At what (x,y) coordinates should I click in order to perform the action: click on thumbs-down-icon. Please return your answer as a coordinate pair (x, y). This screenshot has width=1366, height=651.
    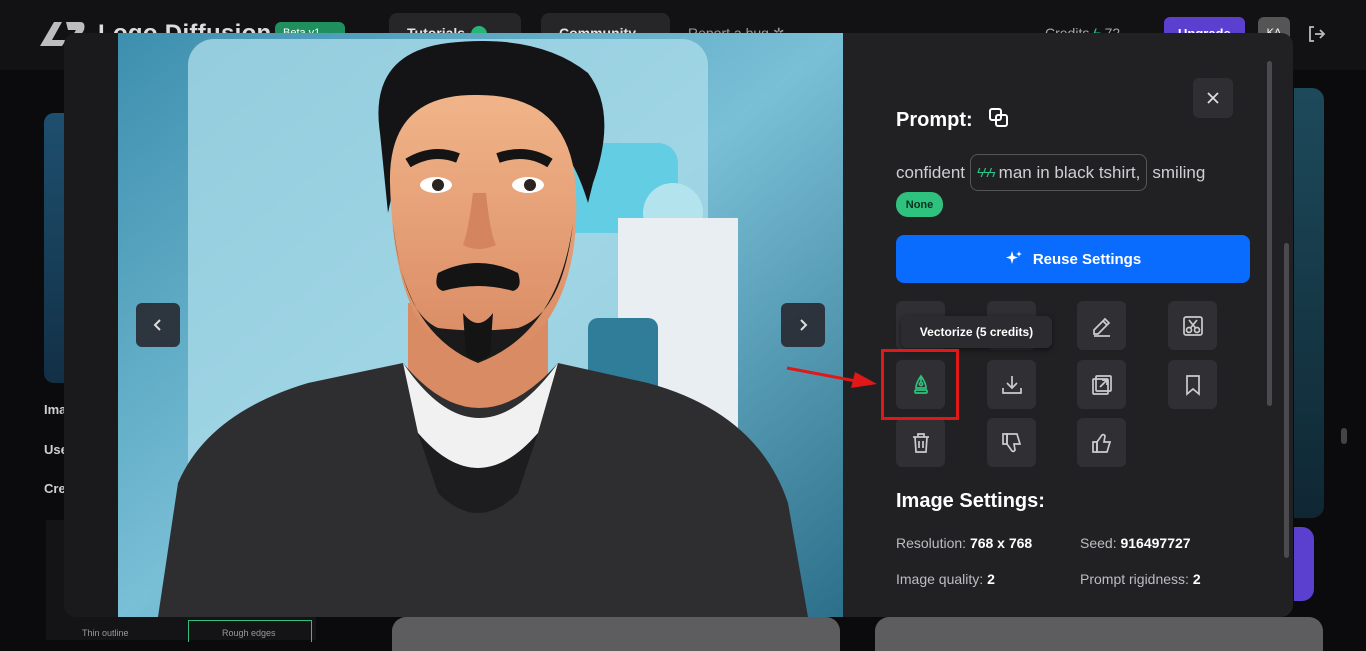
    Looking at the image, I should click on (1011, 442).